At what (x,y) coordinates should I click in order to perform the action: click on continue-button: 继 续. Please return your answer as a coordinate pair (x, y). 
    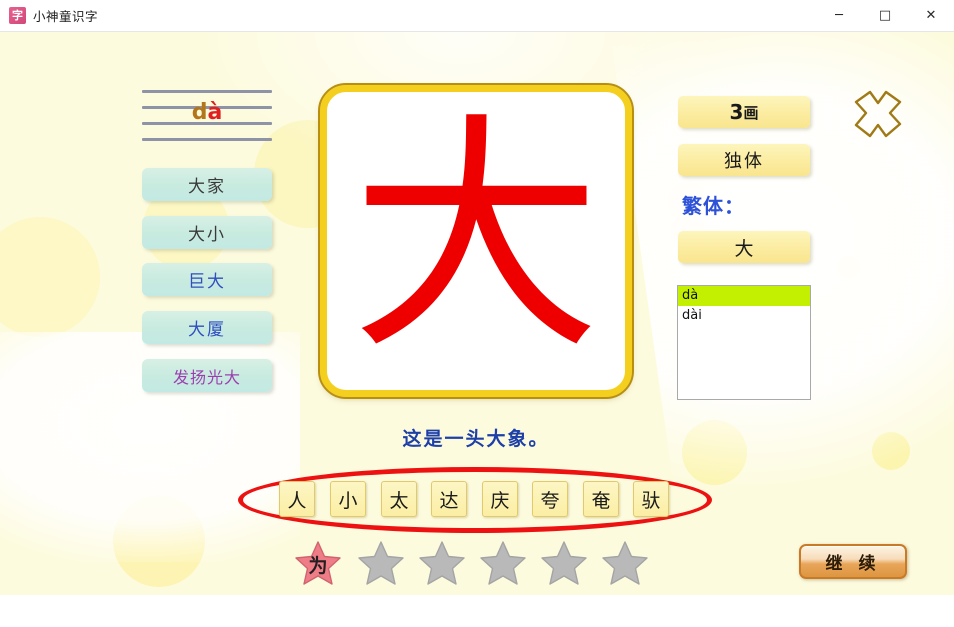
    Looking at the image, I should click on (853, 561).